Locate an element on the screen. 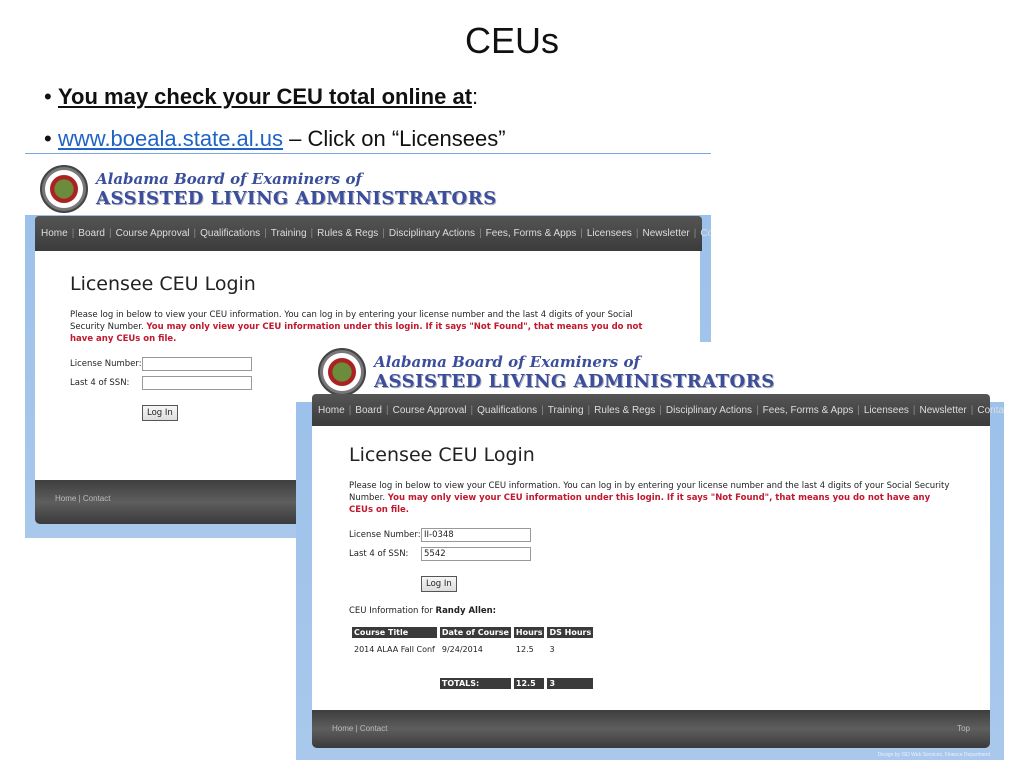  divider is located at coordinates (368, 153).